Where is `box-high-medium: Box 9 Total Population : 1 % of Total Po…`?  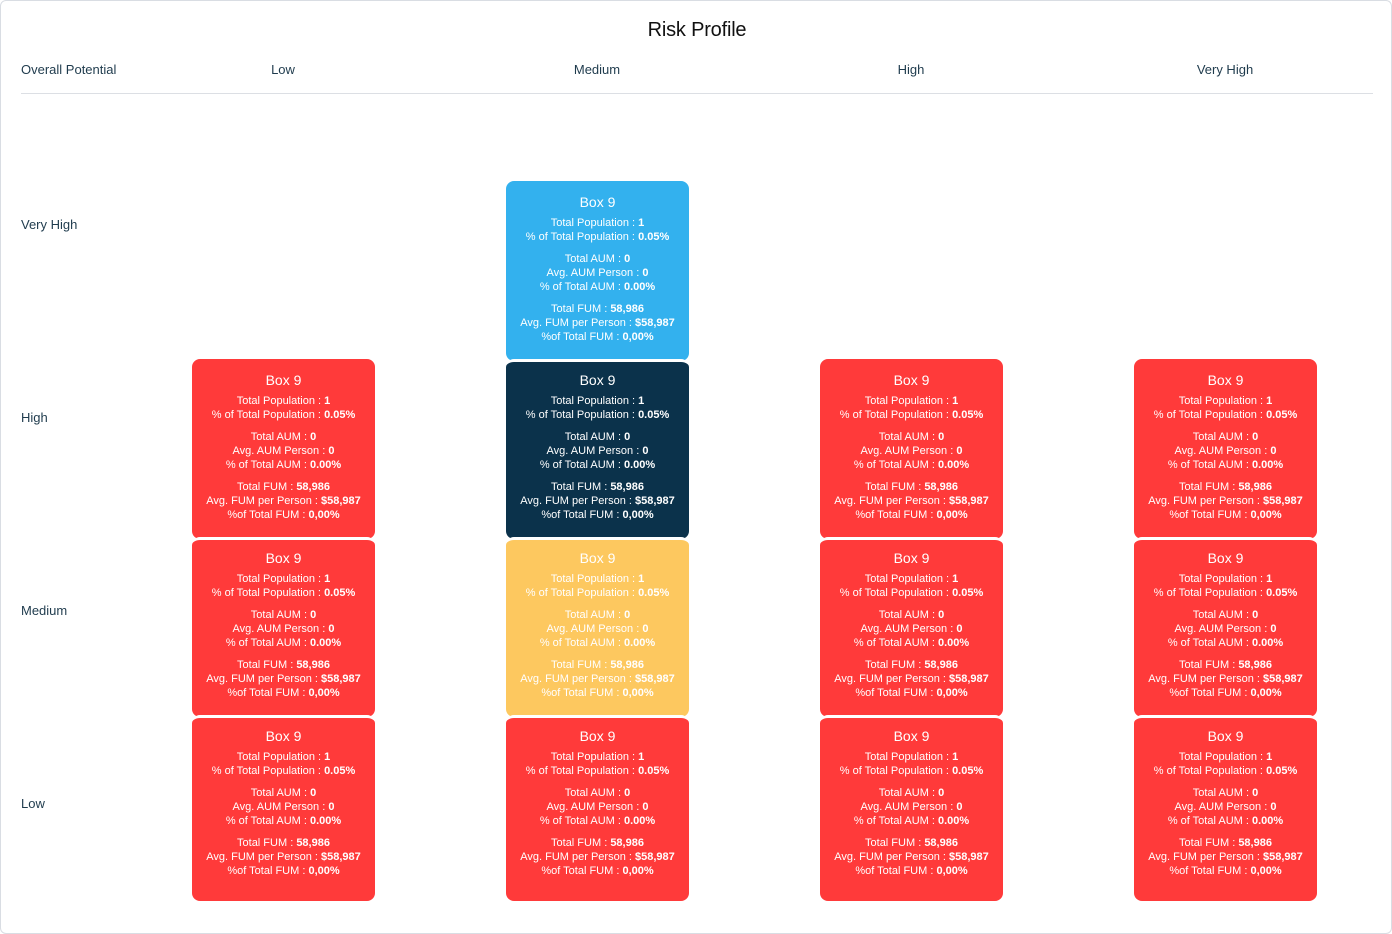
box-high-medium: Box 9 Total Population : 1 % of Total Po… is located at coordinates (597, 449).